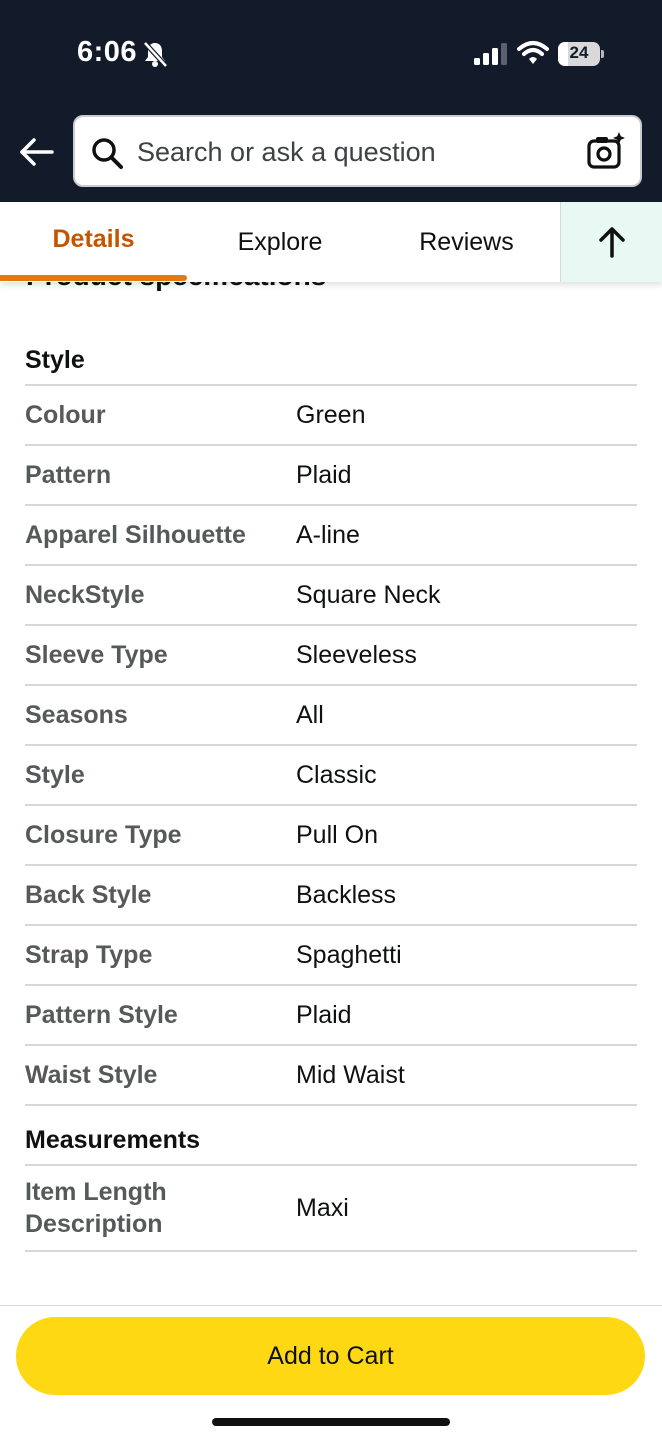  What do you see at coordinates (96, 655) in the screenshot?
I see `spec-name: Sleeve Type` at bounding box center [96, 655].